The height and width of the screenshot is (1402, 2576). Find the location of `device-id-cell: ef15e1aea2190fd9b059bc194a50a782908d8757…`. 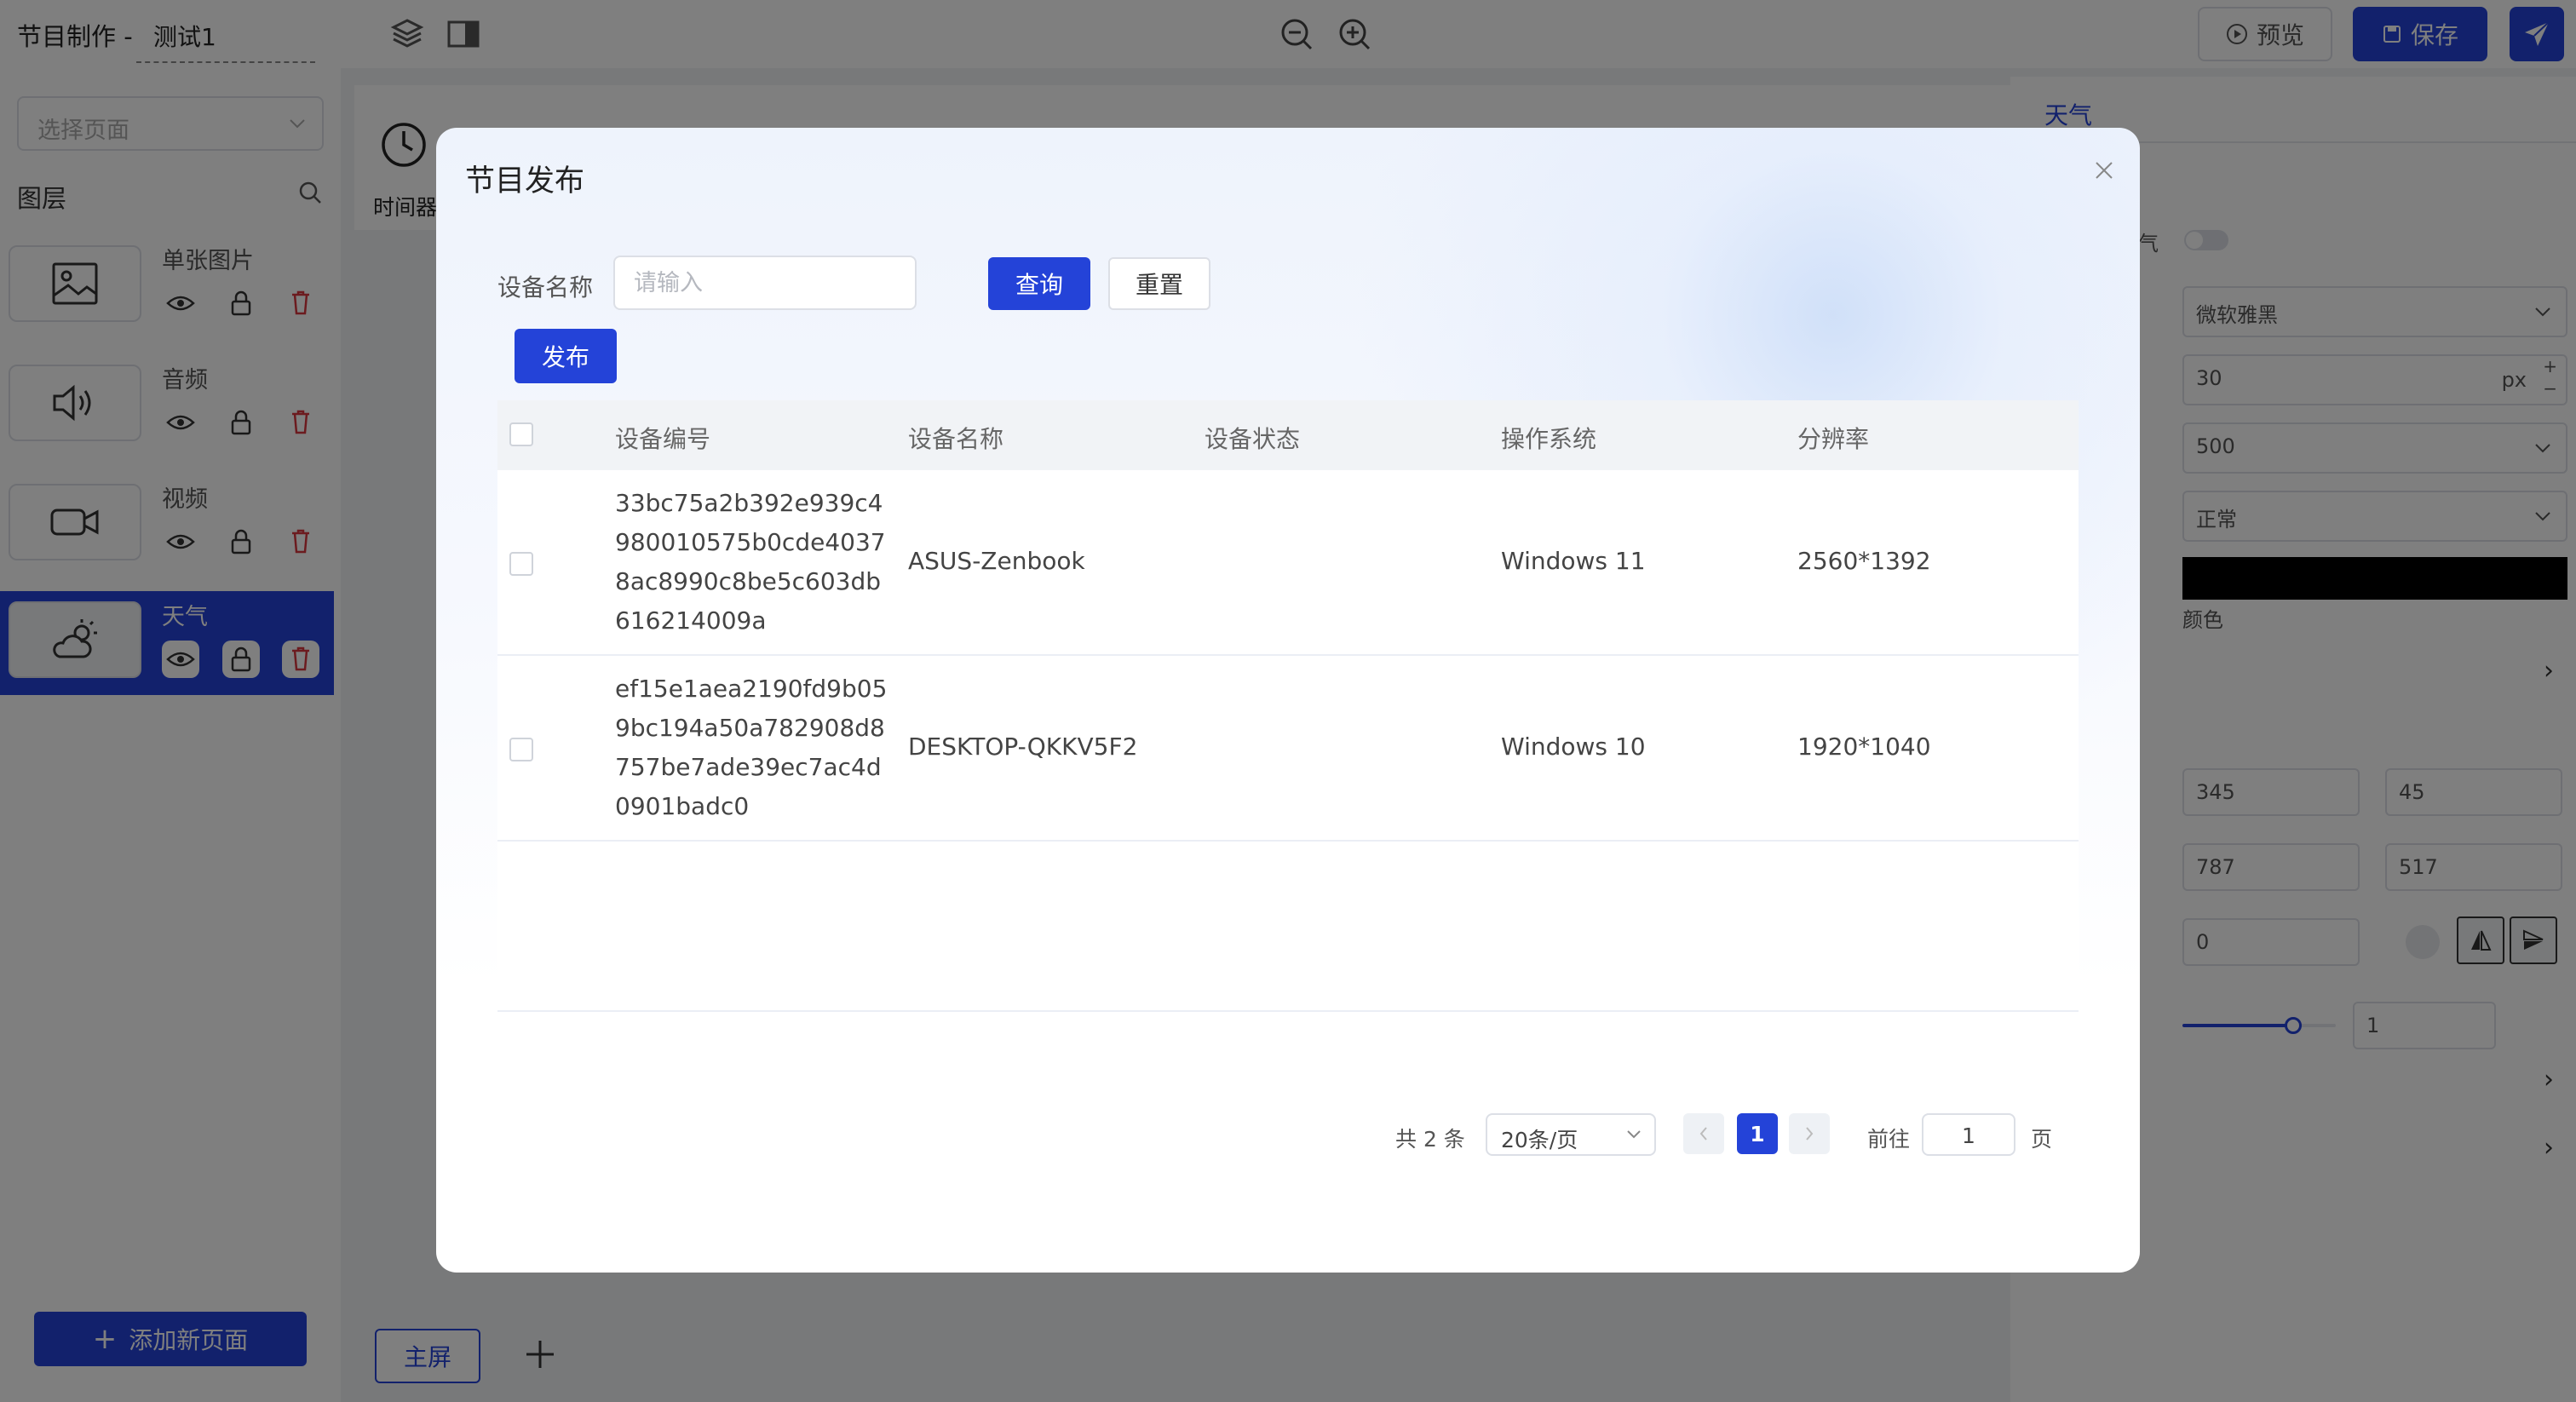

device-id-cell: ef15e1aea2190fd9b059bc194a50a782908d8757… is located at coordinates (752, 747).